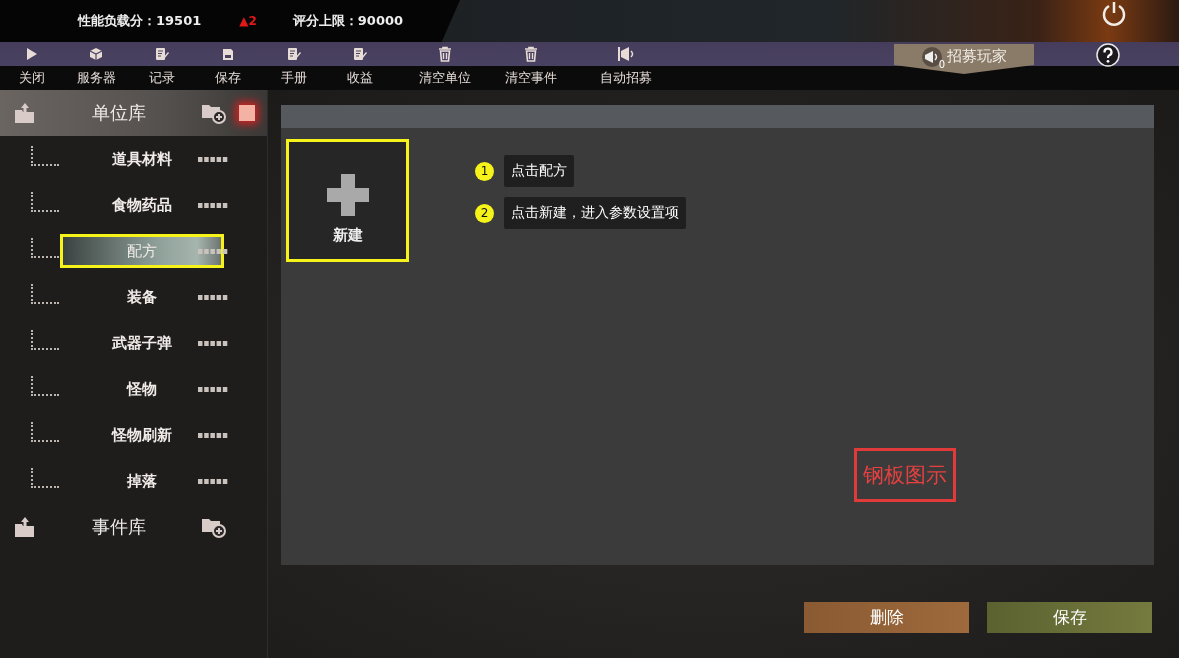 This screenshot has height=658, width=1179. Describe the element at coordinates (228, 54) in the screenshot. I see `save-icon` at that location.